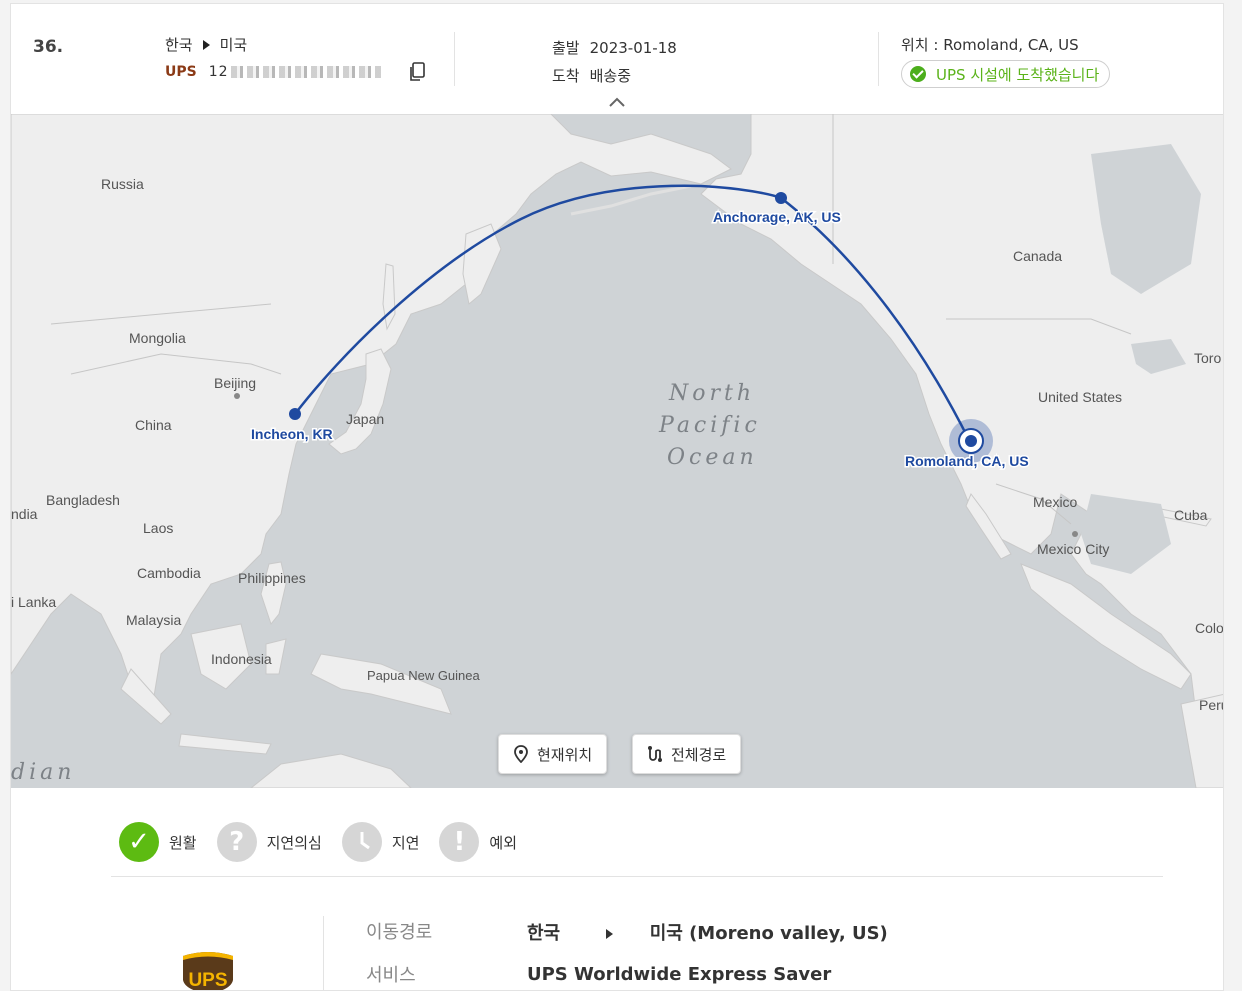 The image size is (1242, 991). I want to click on landmass-australia, so click(331, 770).